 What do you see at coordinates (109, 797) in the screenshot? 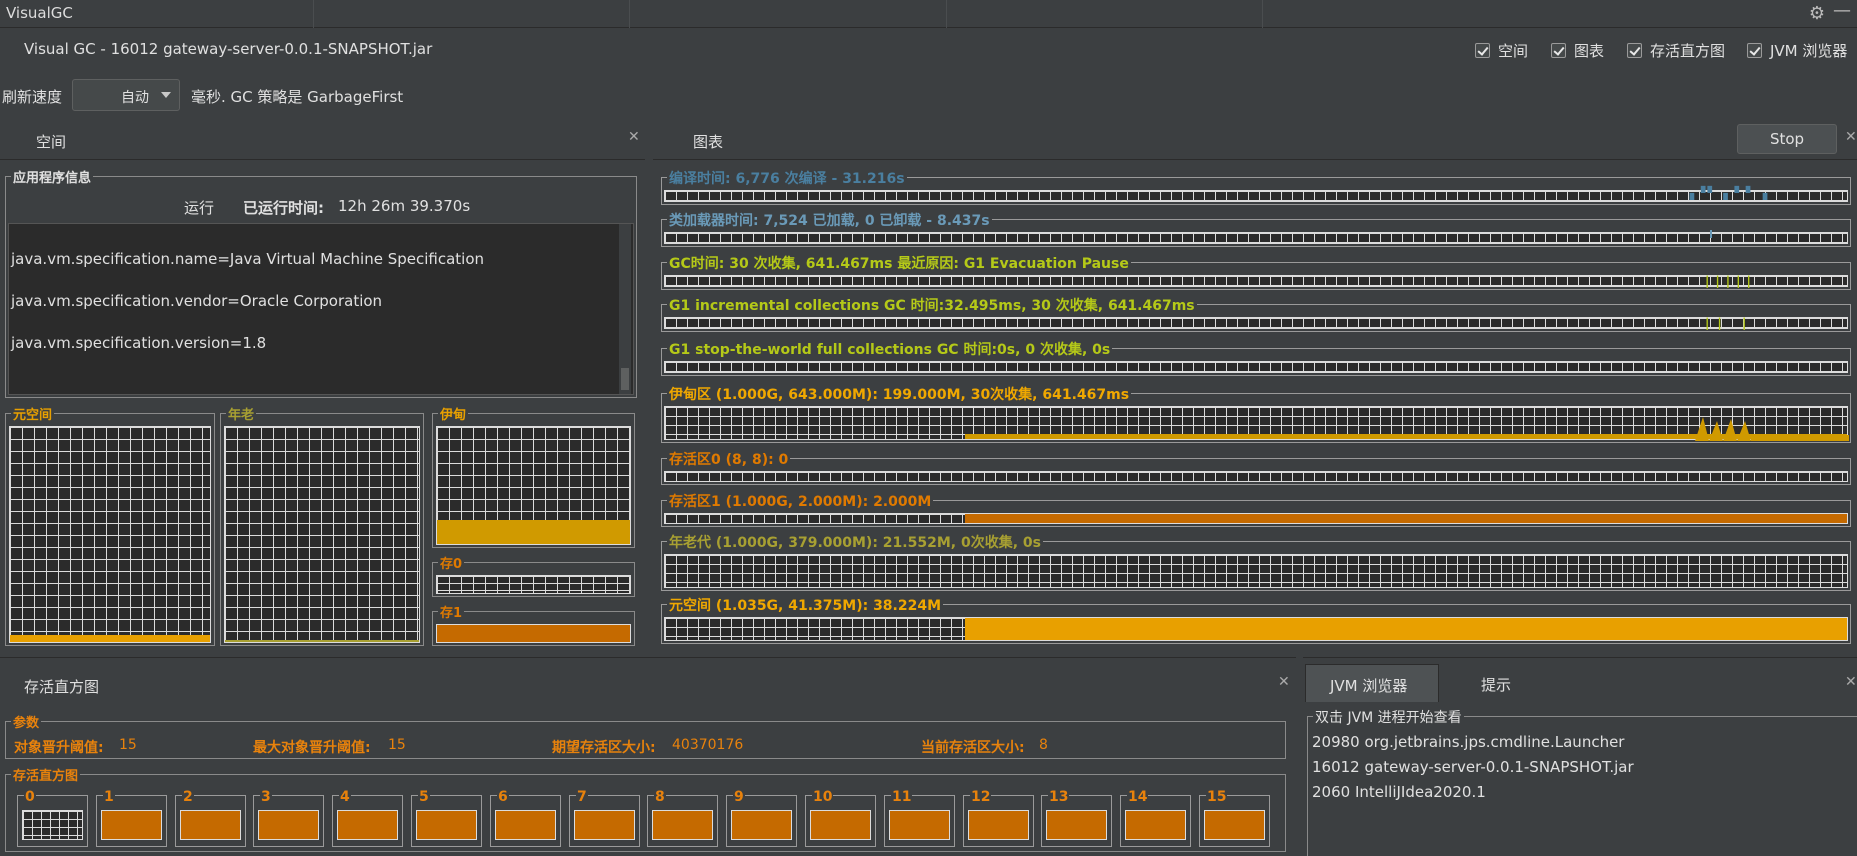
I see `bucket-label: 1` at bounding box center [109, 797].